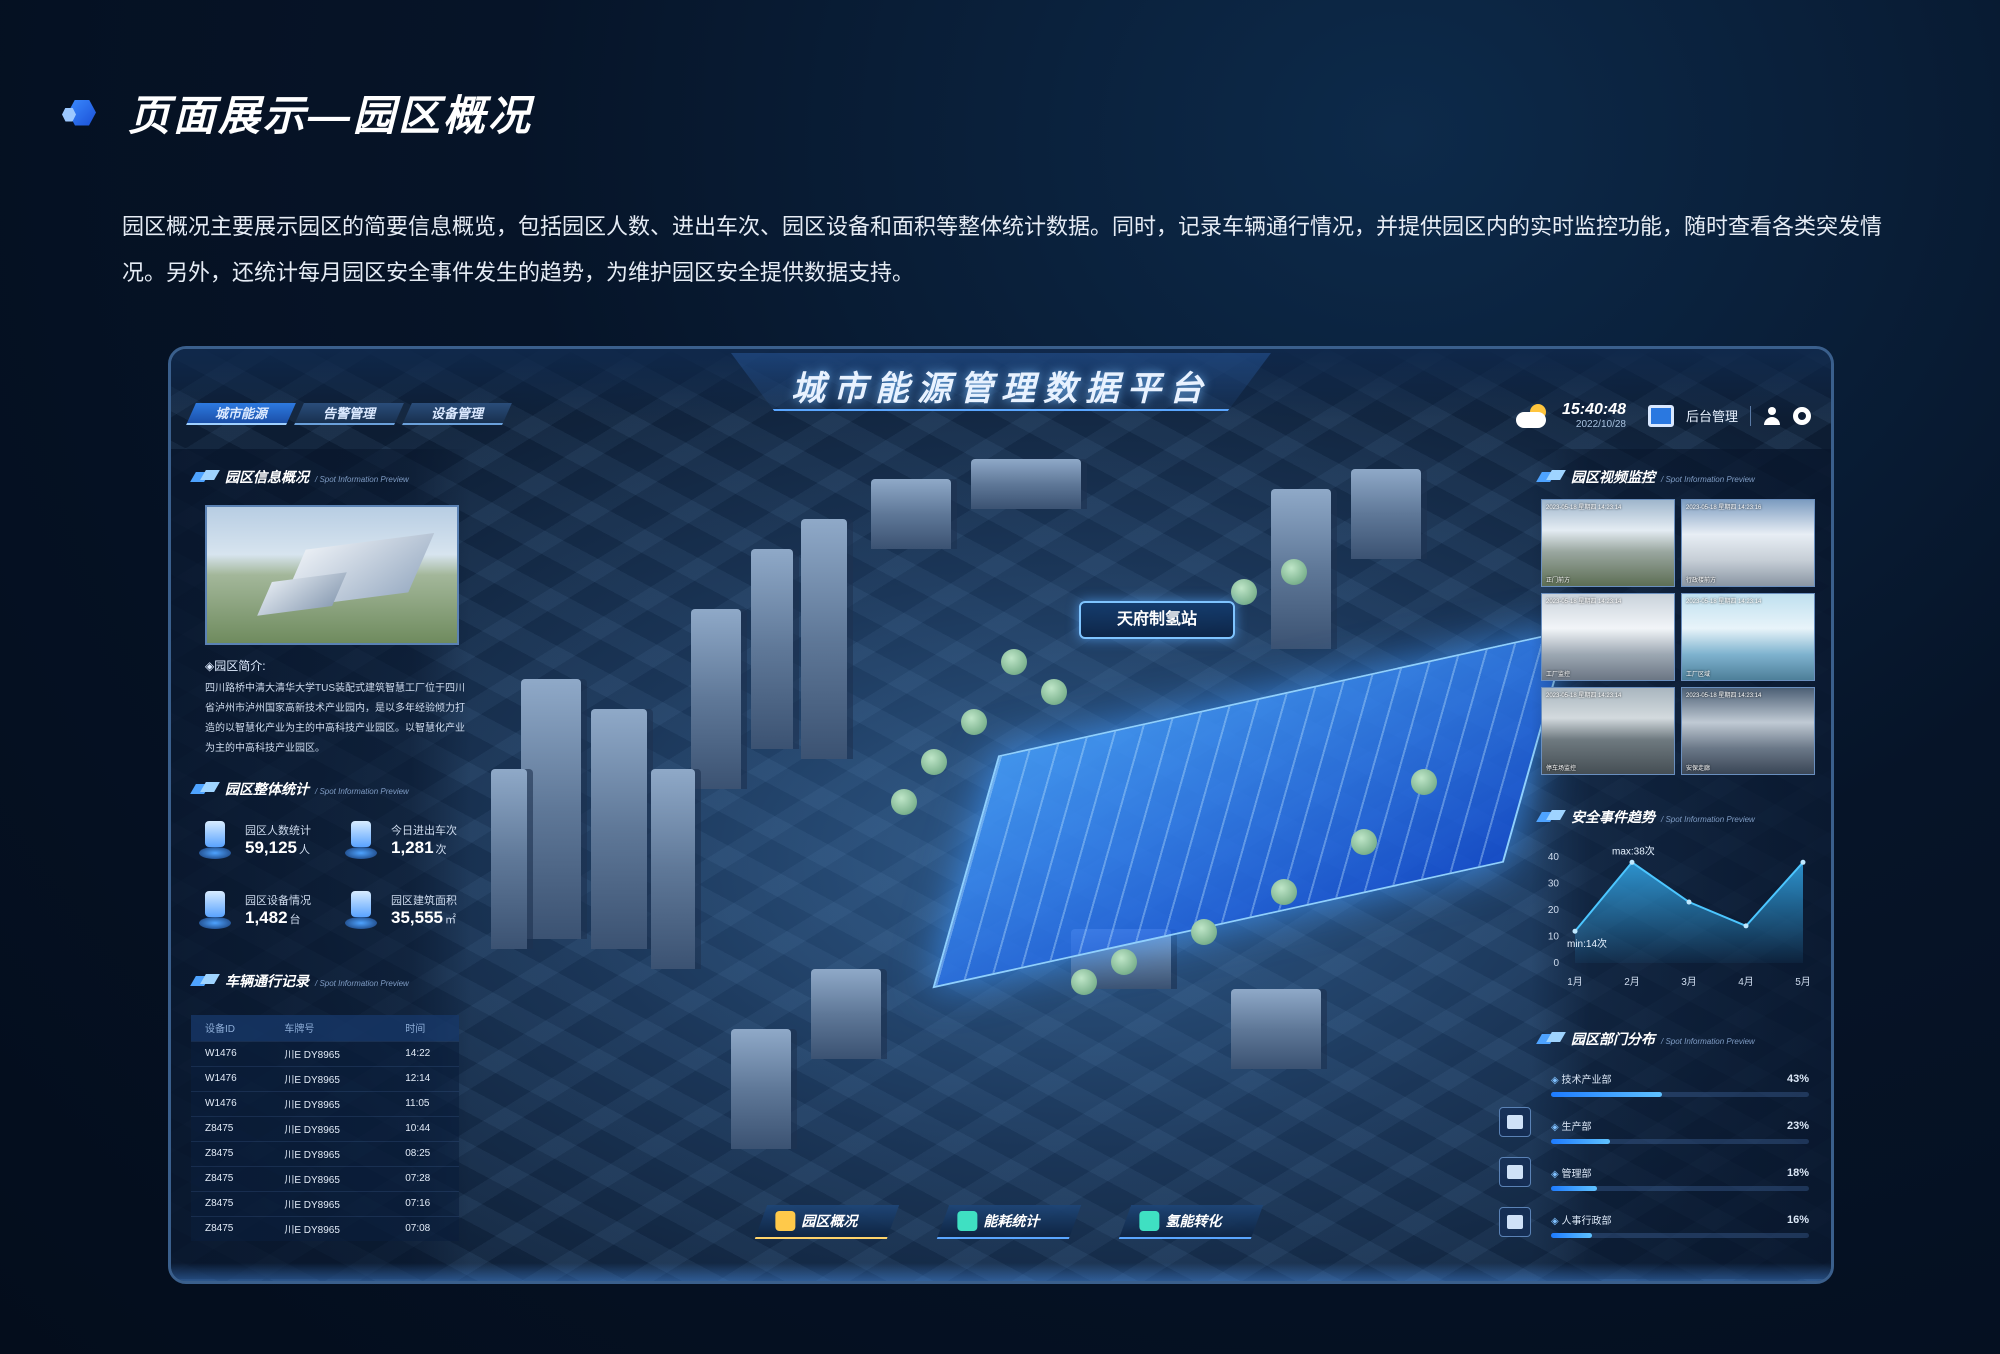  I want to click on x-tick-label: 4月, so click(1746, 982).